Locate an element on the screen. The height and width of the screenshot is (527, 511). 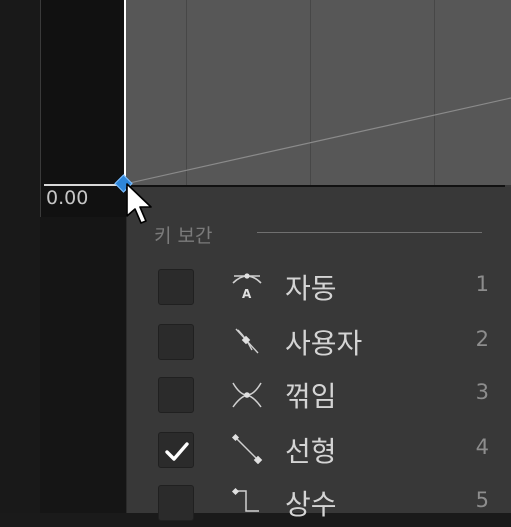
track-gutter is located at coordinates (20, 256).